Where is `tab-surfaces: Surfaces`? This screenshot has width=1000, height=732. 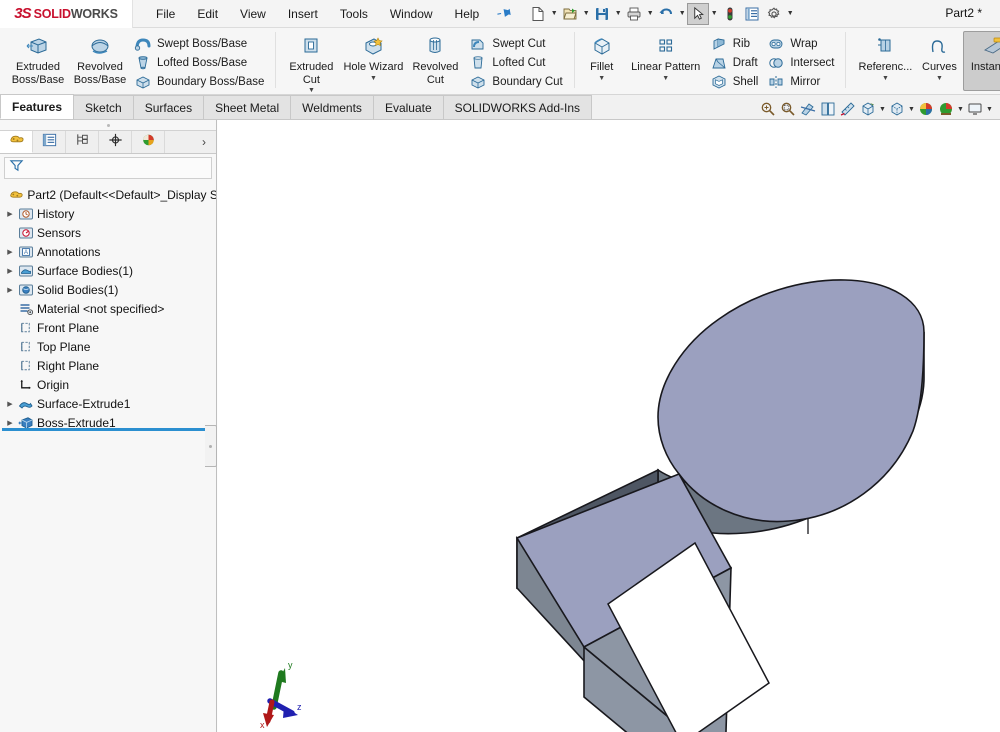
tab-surfaces: Surfaces is located at coordinates (168, 107).